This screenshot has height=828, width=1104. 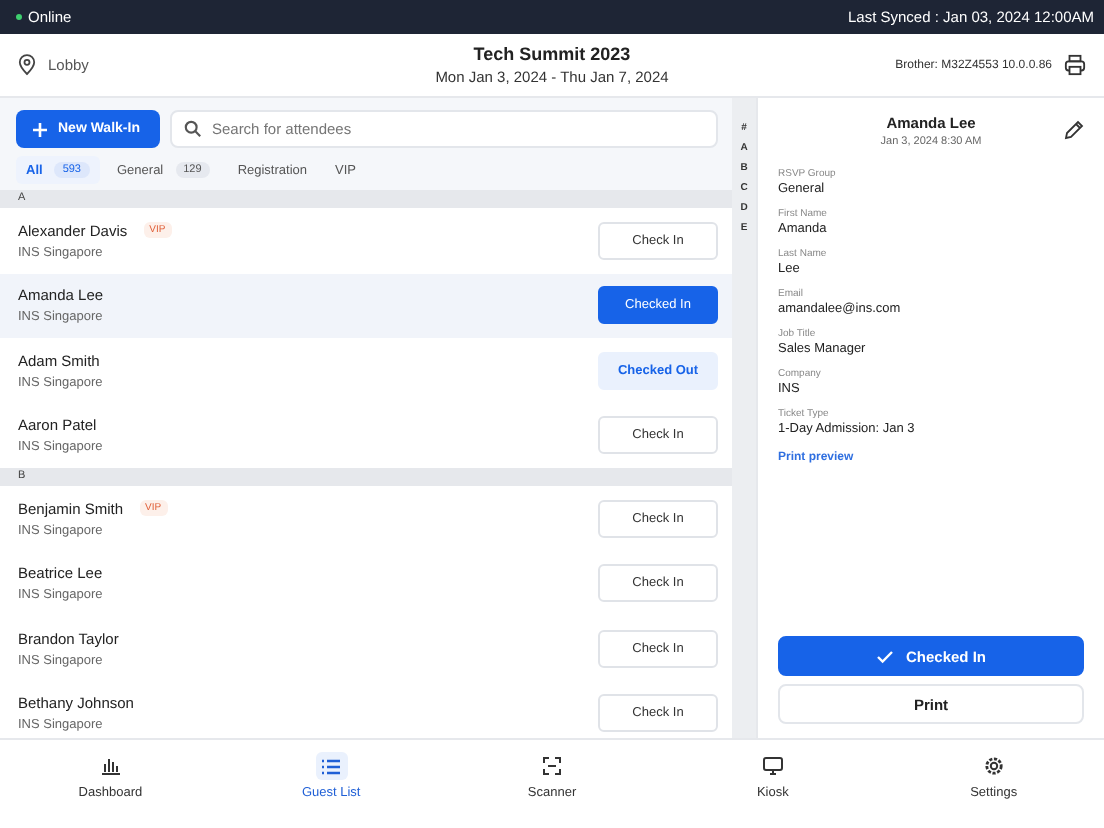 I want to click on bar-chart-icon, so click(x=110, y=766).